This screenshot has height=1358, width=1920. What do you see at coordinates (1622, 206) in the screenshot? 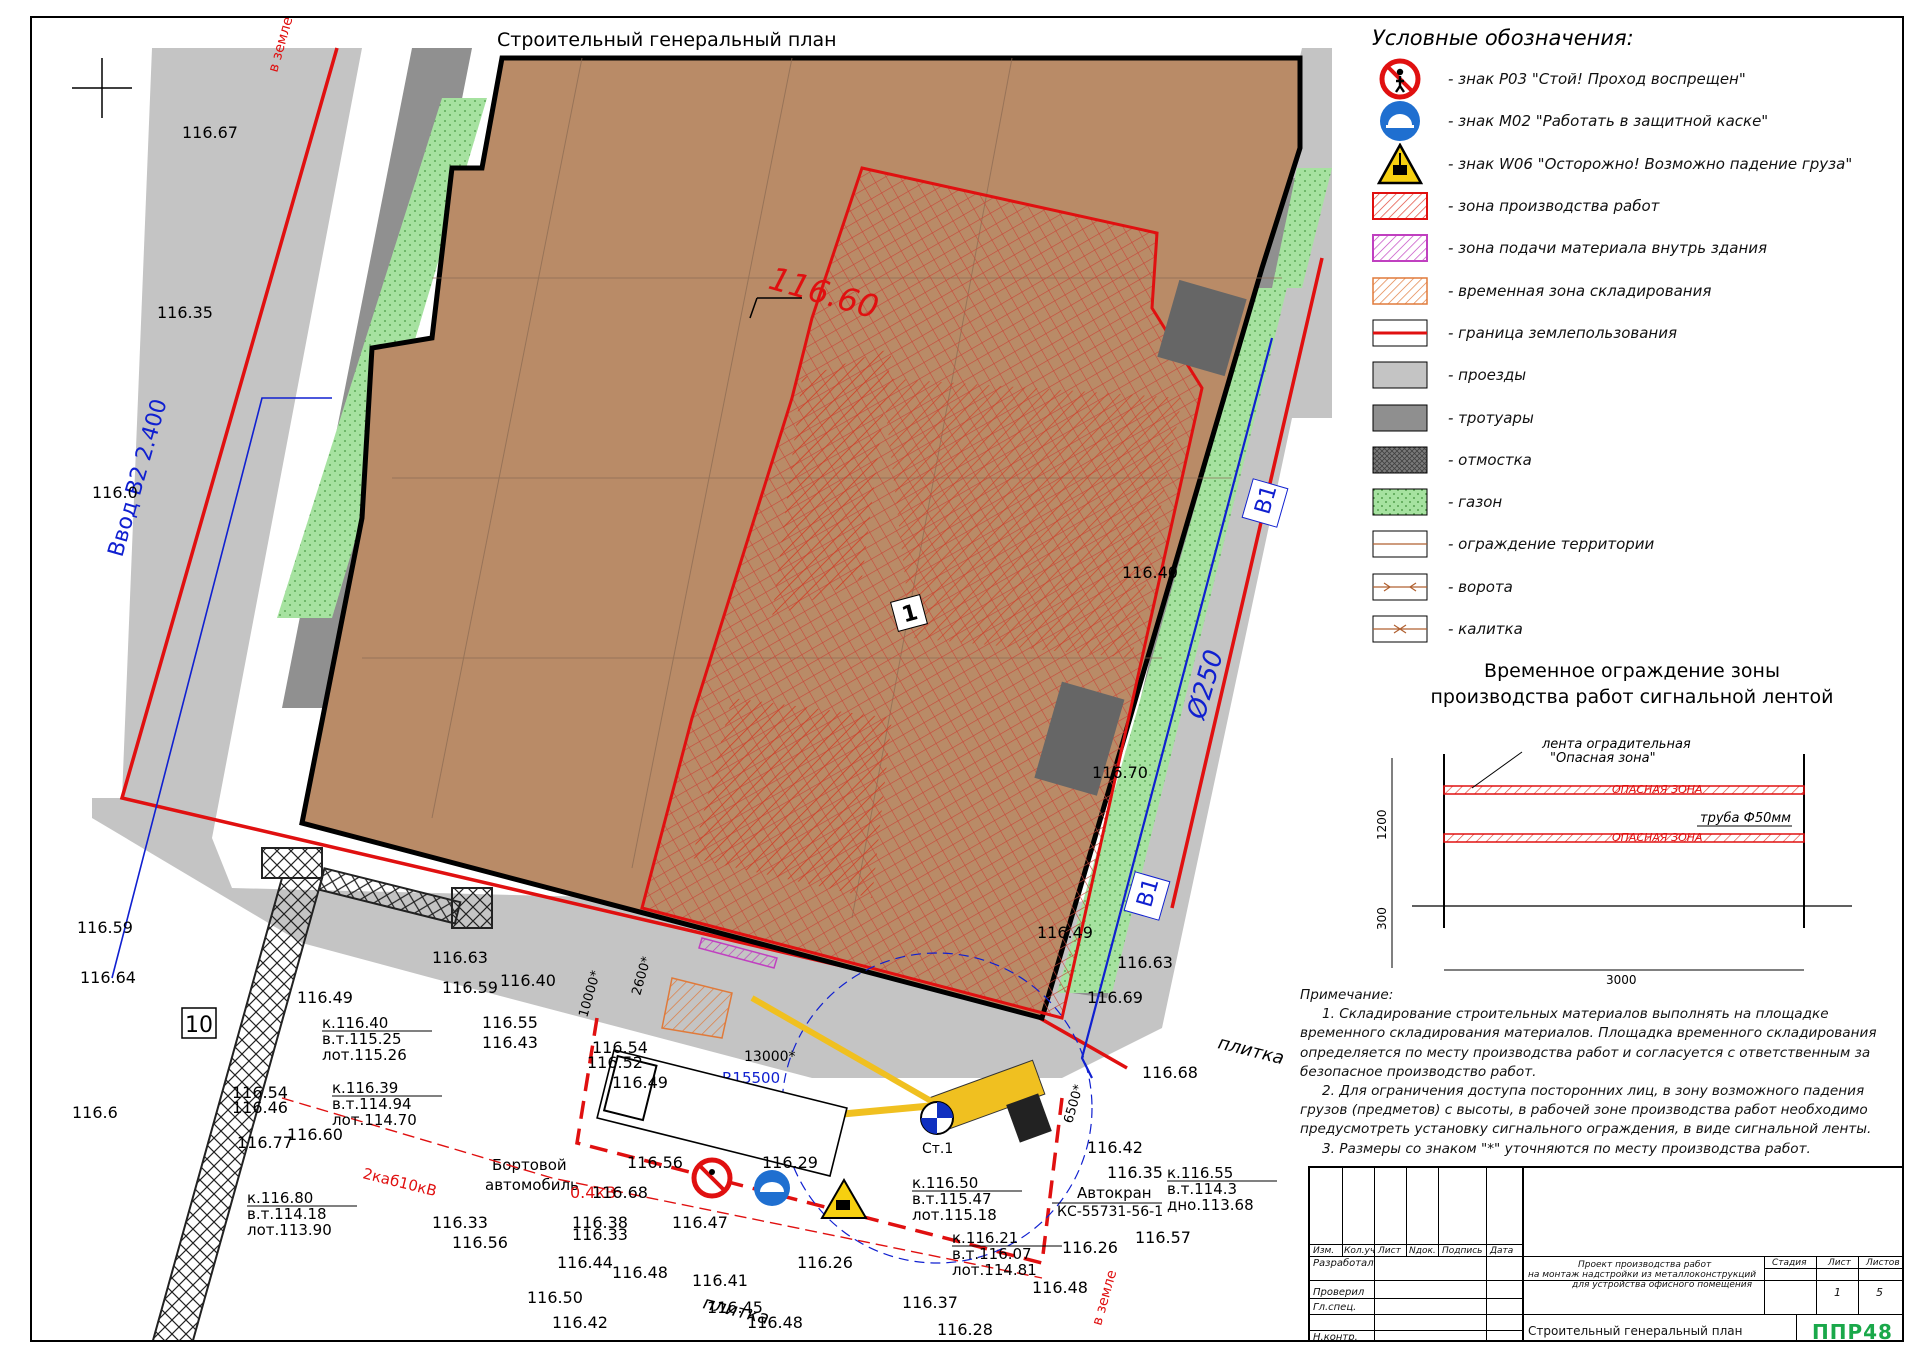
I see `legend-item-work-zone: - зона производства работ` at bounding box center [1622, 206].